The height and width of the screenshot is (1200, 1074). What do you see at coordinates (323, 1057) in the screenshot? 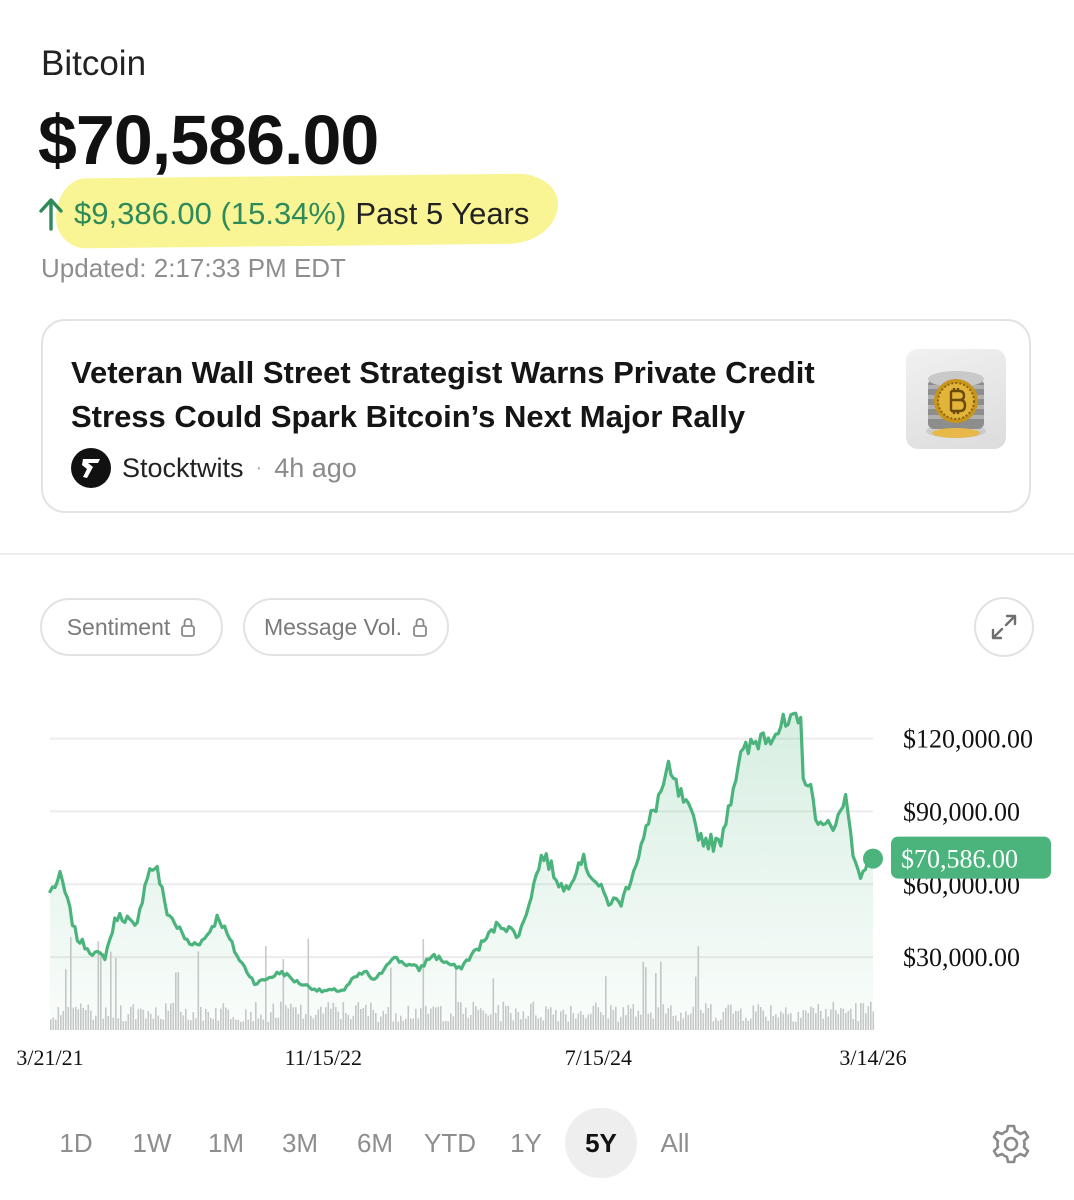
I see `x-tick-label: 11/15/22` at bounding box center [323, 1057].